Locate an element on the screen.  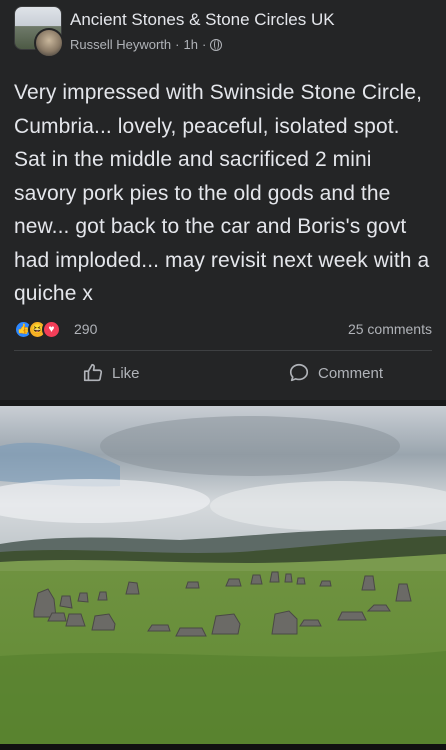
comment-label: Comment is located at coordinates (351, 373).